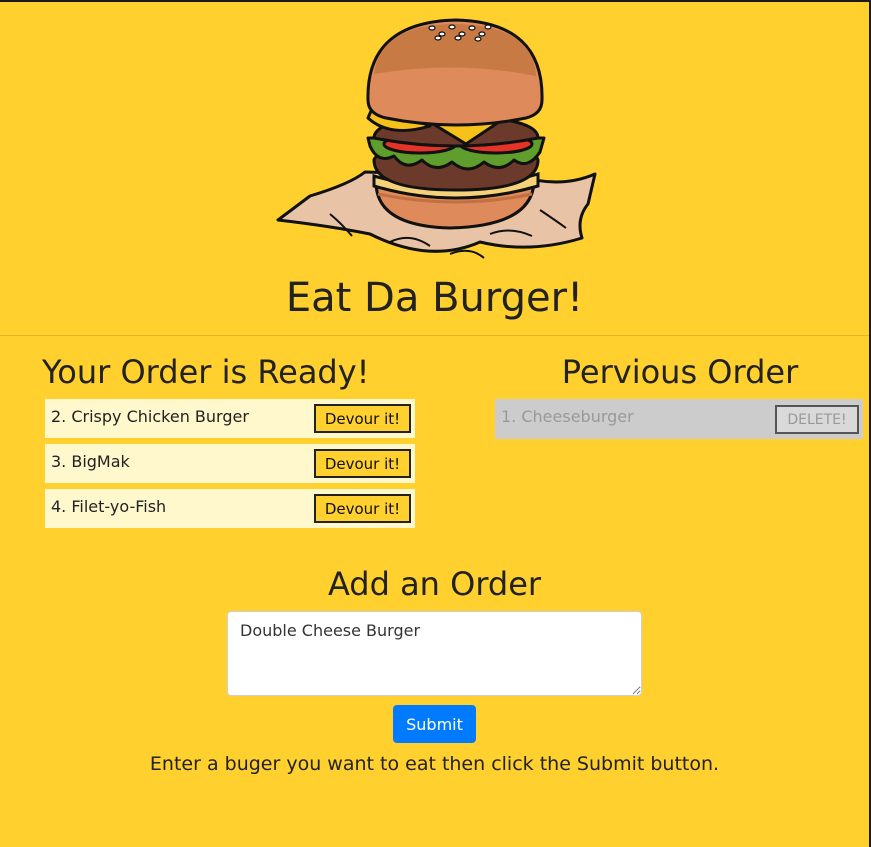 This screenshot has height=847, width=871. What do you see at coordinates (206, 372) in the screenshot?
I see `ready-section-title: Your Order is Ready!` at bounding box center [206, 372].